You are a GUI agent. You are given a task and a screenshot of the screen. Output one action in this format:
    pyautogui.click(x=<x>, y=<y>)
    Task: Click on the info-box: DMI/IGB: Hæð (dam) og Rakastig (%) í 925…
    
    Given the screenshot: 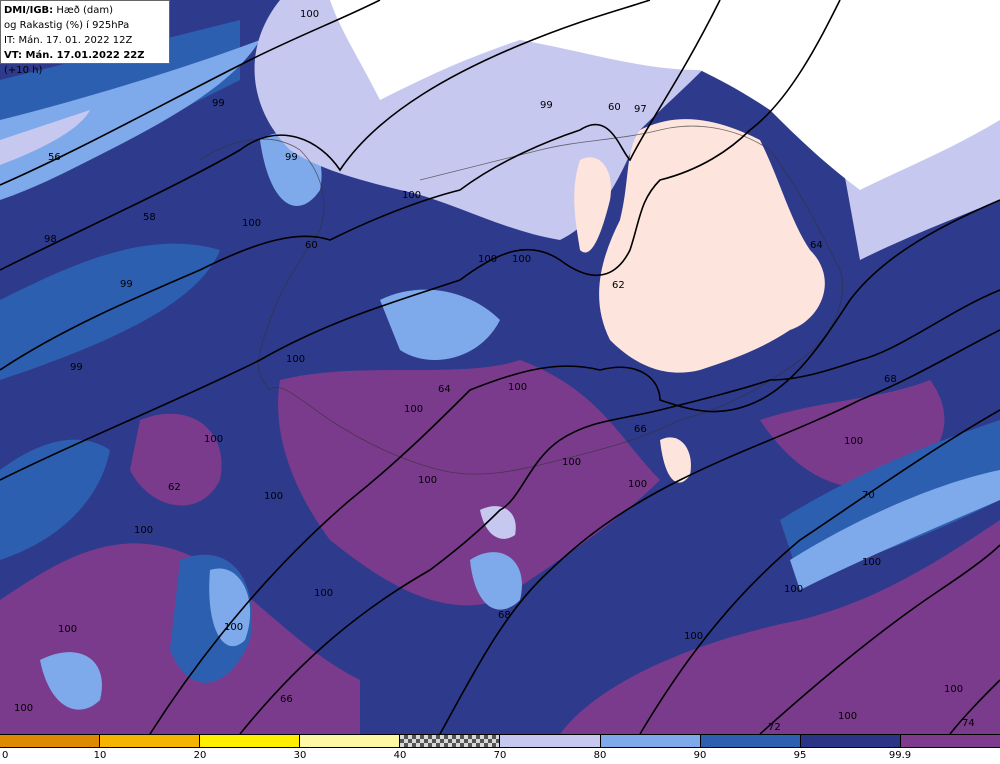 What is the action you would take?
    pyautogui.click(x=85, y=38)
    